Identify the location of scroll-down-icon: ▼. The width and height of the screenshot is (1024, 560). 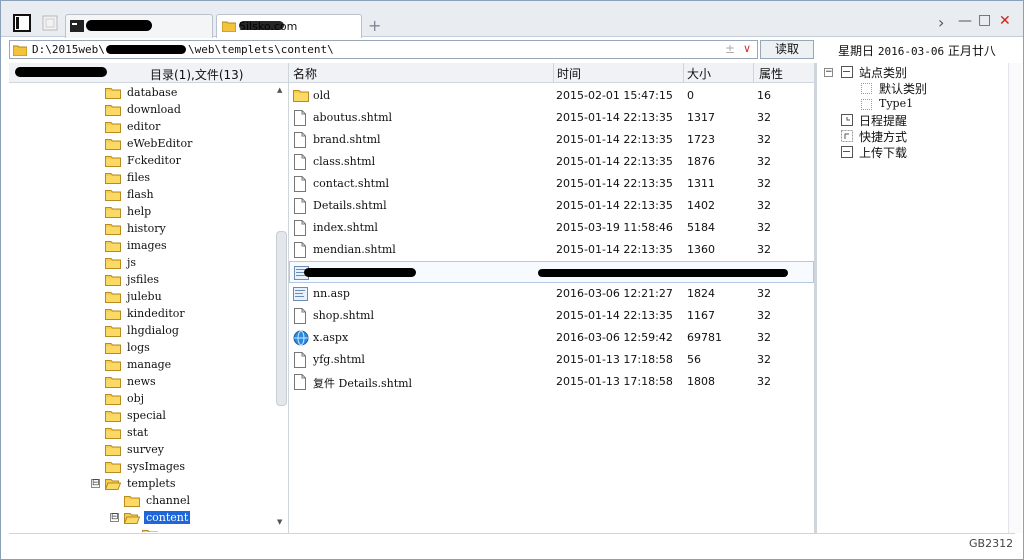
(279, 522).